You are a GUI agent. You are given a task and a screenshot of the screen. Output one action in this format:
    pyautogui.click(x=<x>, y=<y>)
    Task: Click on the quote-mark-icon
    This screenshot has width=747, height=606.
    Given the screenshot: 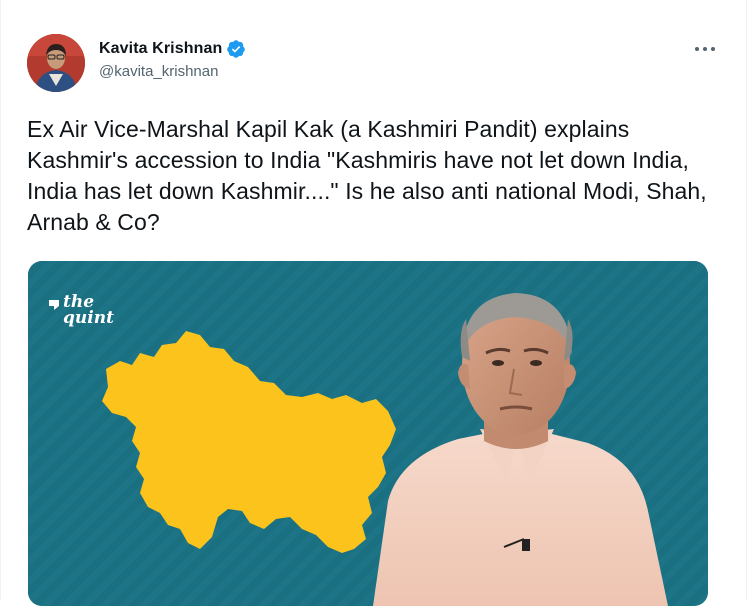 What is the action you would take?
    pyautogui.click(x=54, y=305)
    